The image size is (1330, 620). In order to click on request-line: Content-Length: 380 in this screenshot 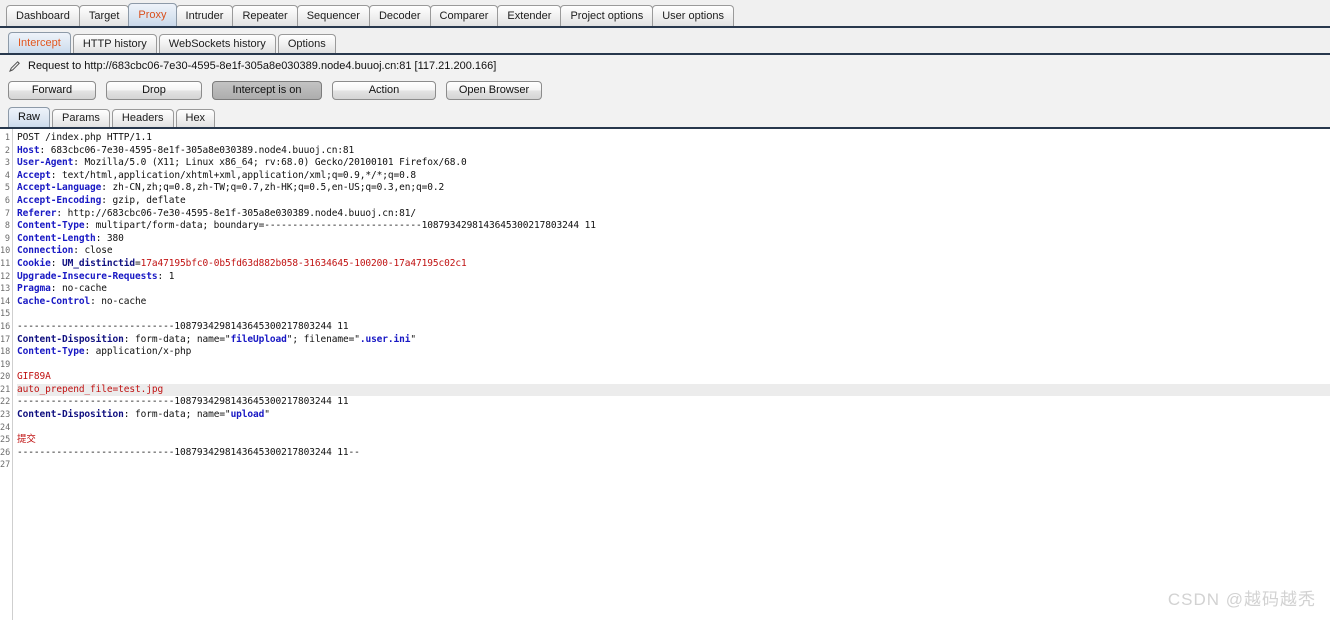, I will do `click(673, 239)`.